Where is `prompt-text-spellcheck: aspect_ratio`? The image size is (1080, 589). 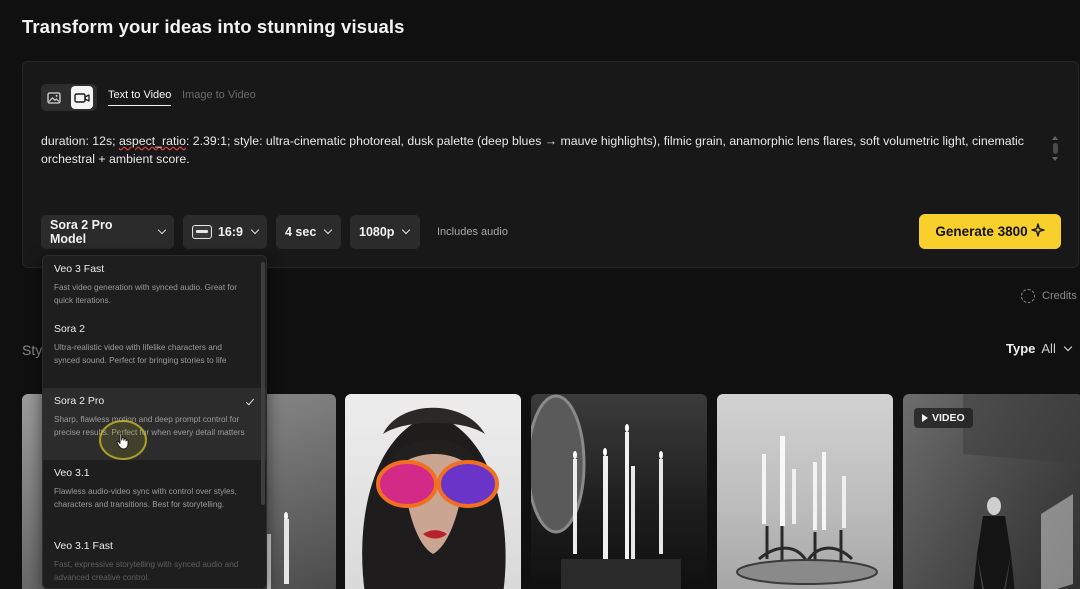
prompt-text-spellcheck: aspect_ratio is located at coordinates (152, 141).